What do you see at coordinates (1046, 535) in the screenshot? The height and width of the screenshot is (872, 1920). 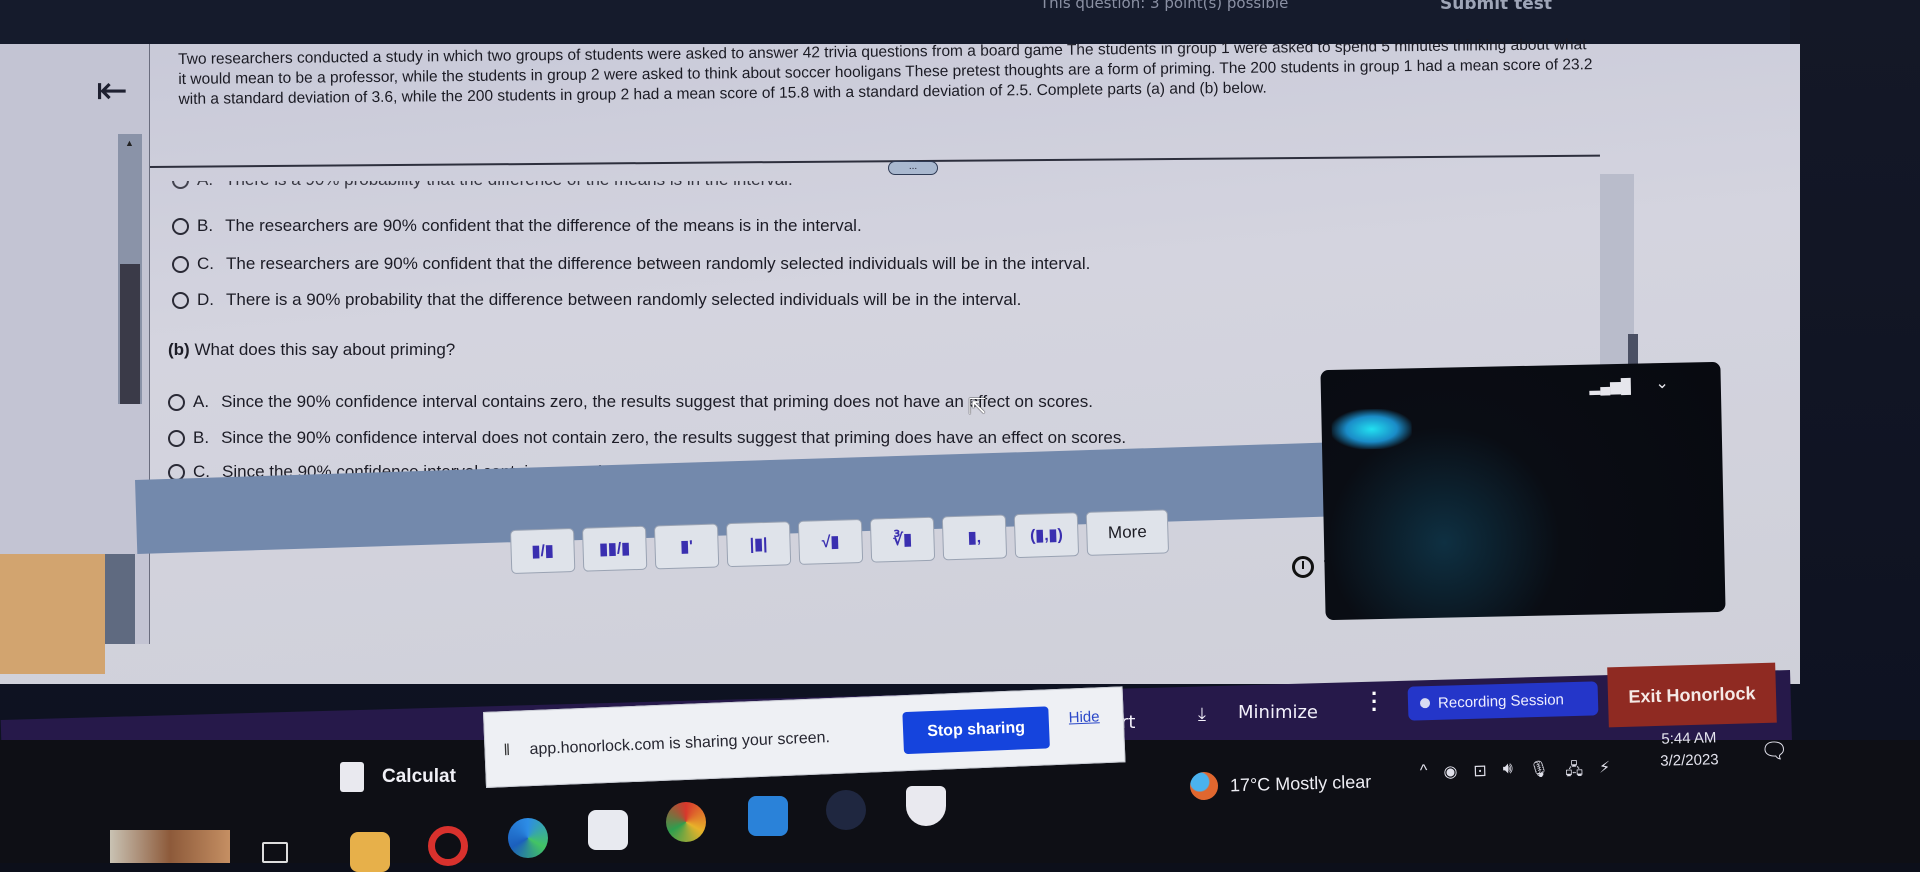 I see `ordered-pair-button: (▮,▮)` at bounding box center [1046, 535].